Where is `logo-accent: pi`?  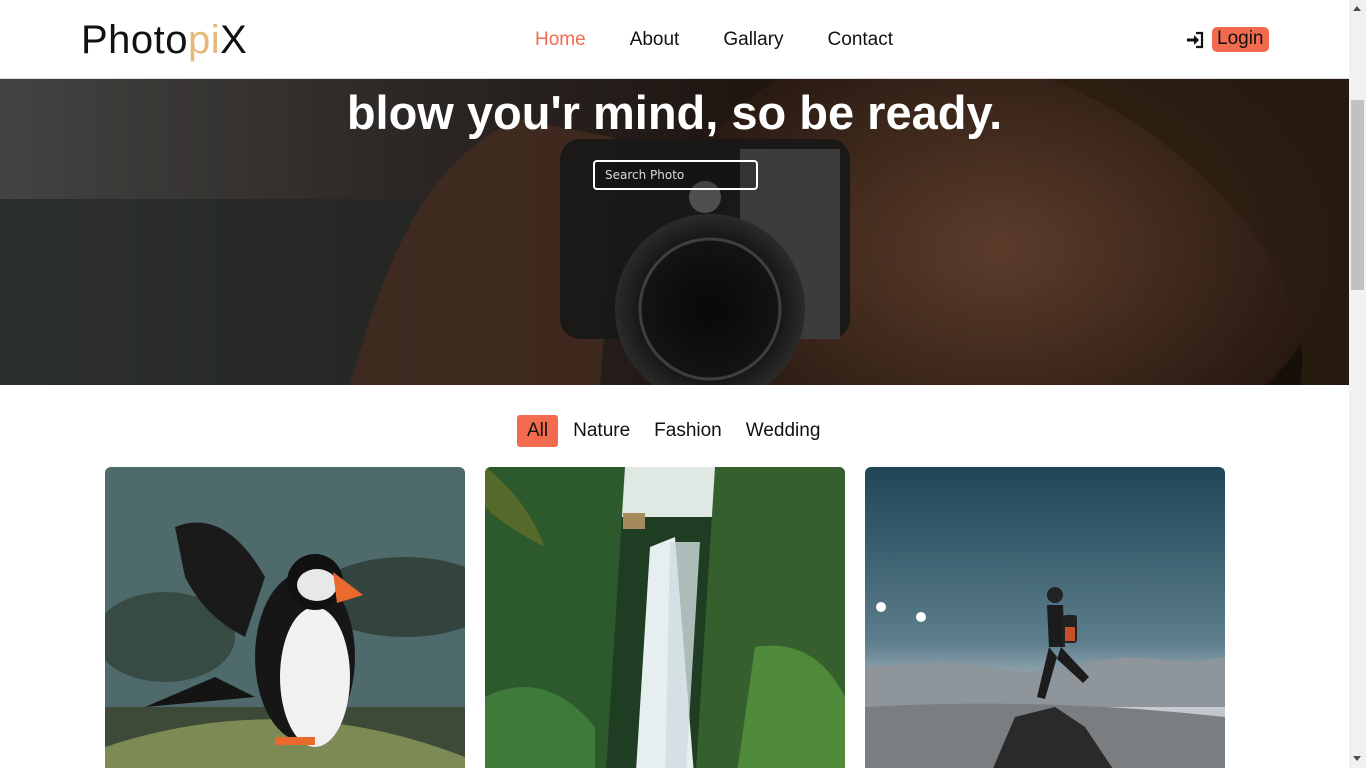
logo-accent: pi is located at coordinates (204, 40).